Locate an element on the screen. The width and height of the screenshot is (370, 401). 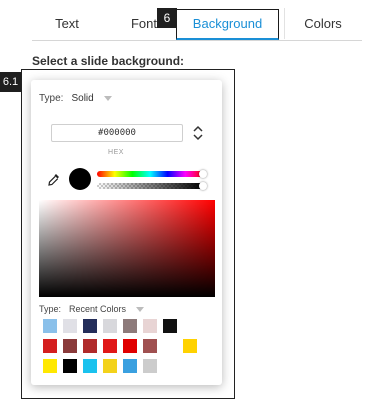
tab-colors: Colors is located at coordinates (322, 23).